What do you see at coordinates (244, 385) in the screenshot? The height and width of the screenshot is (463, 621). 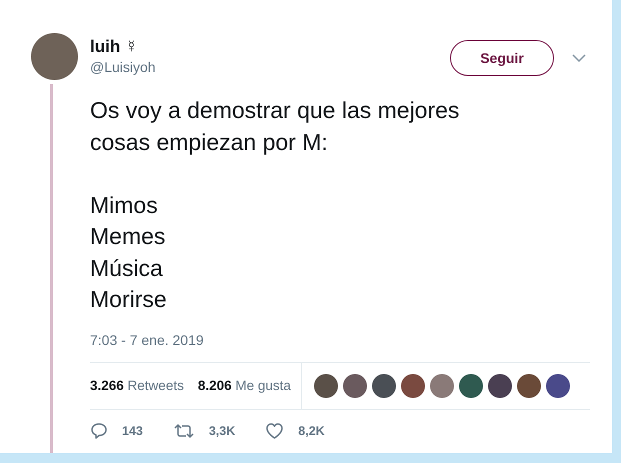 I see `stat-count: 8.206 Me gusta` at bounding box center [244, 385].